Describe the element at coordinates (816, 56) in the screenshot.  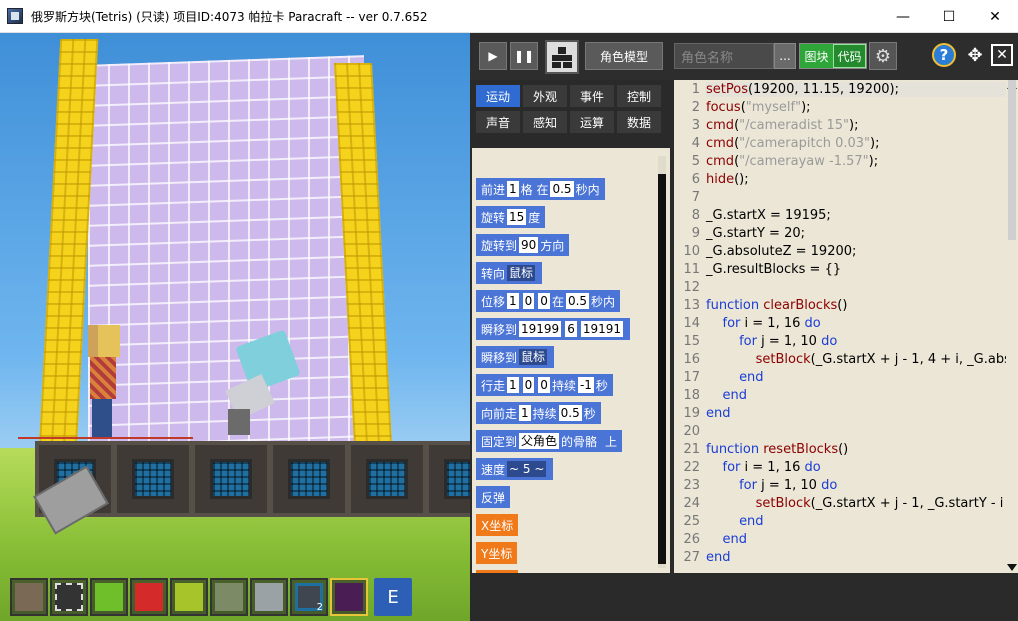
I see `mode-block-button: 图块` at that location.